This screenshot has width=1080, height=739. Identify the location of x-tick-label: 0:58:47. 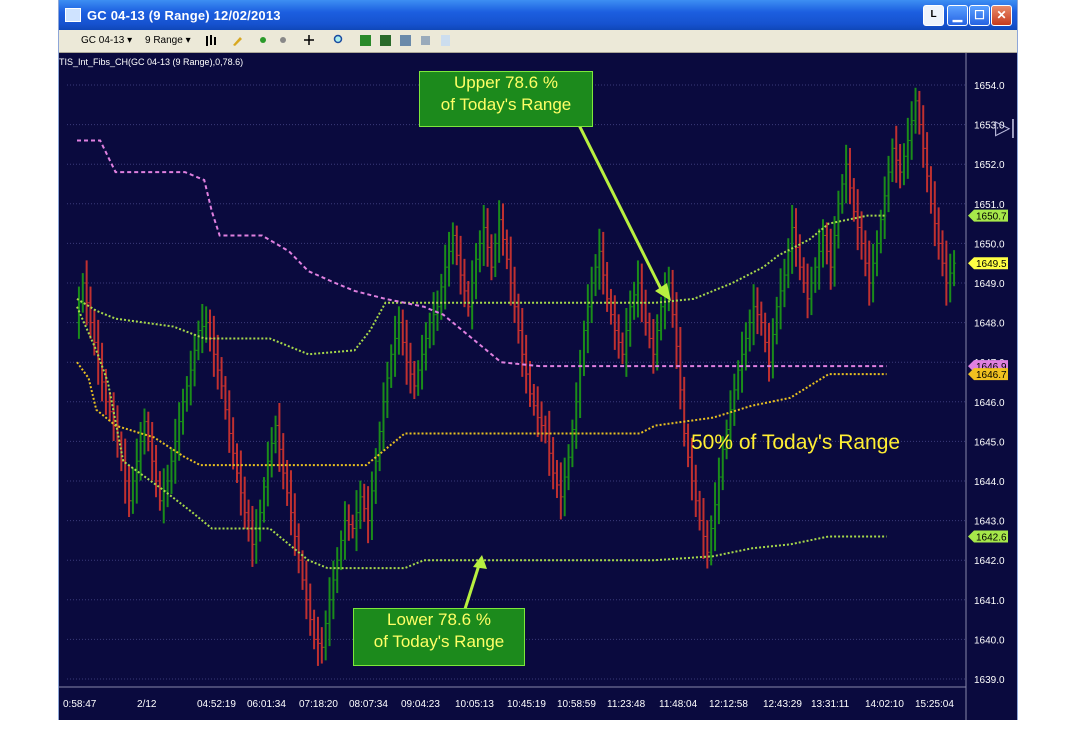
(80, 704).